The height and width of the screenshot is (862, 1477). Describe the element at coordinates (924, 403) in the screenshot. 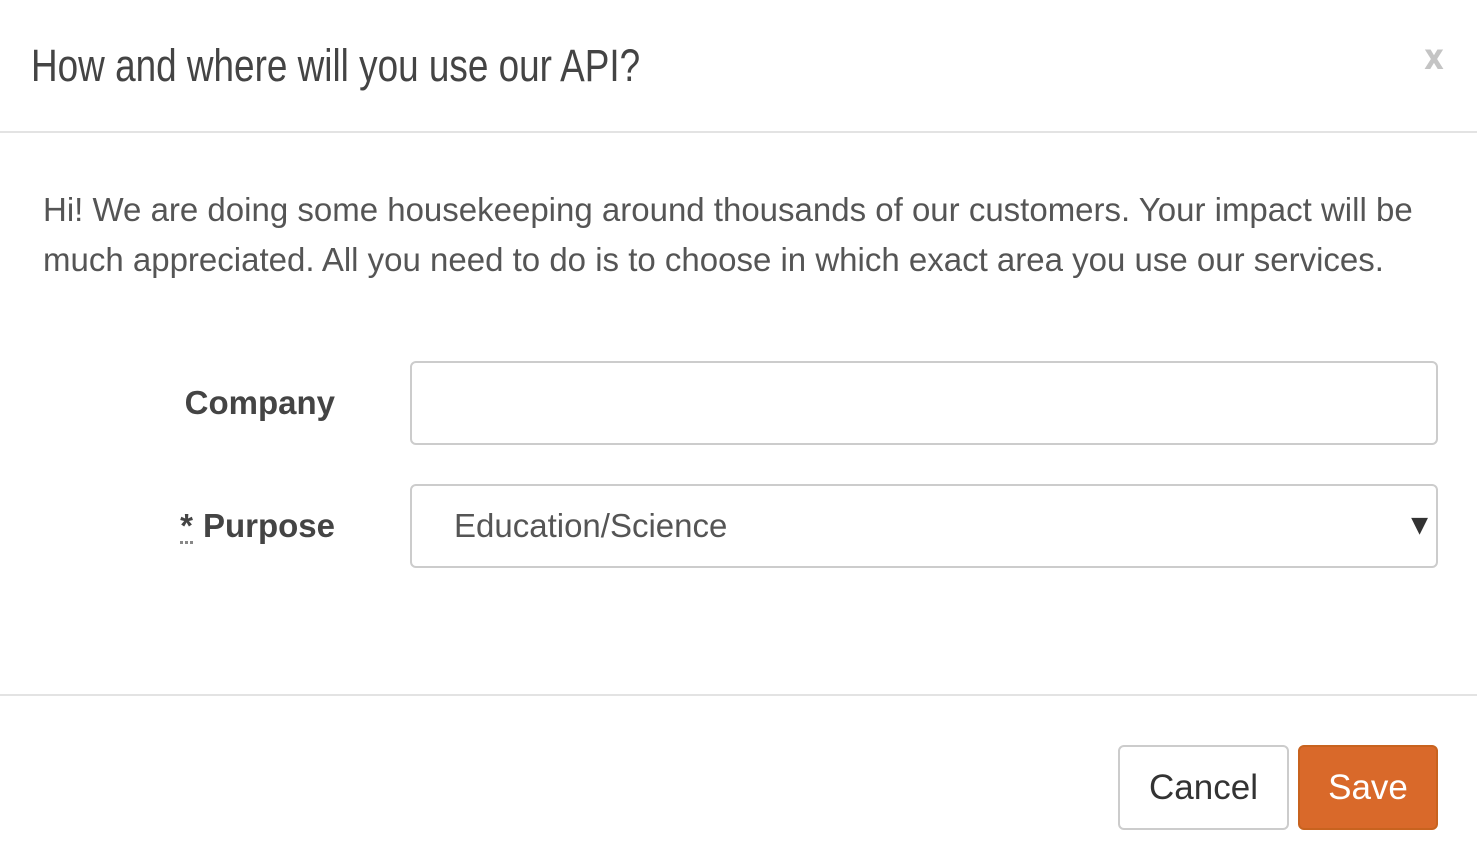

I see `company-input` at that location.